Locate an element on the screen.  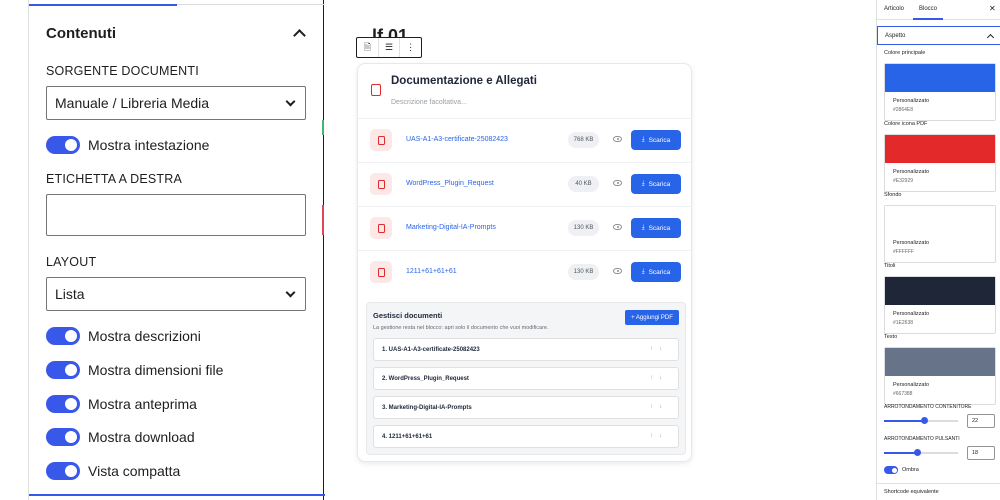
block-type-icon: 🗎 is located at coordinates (368, 47).